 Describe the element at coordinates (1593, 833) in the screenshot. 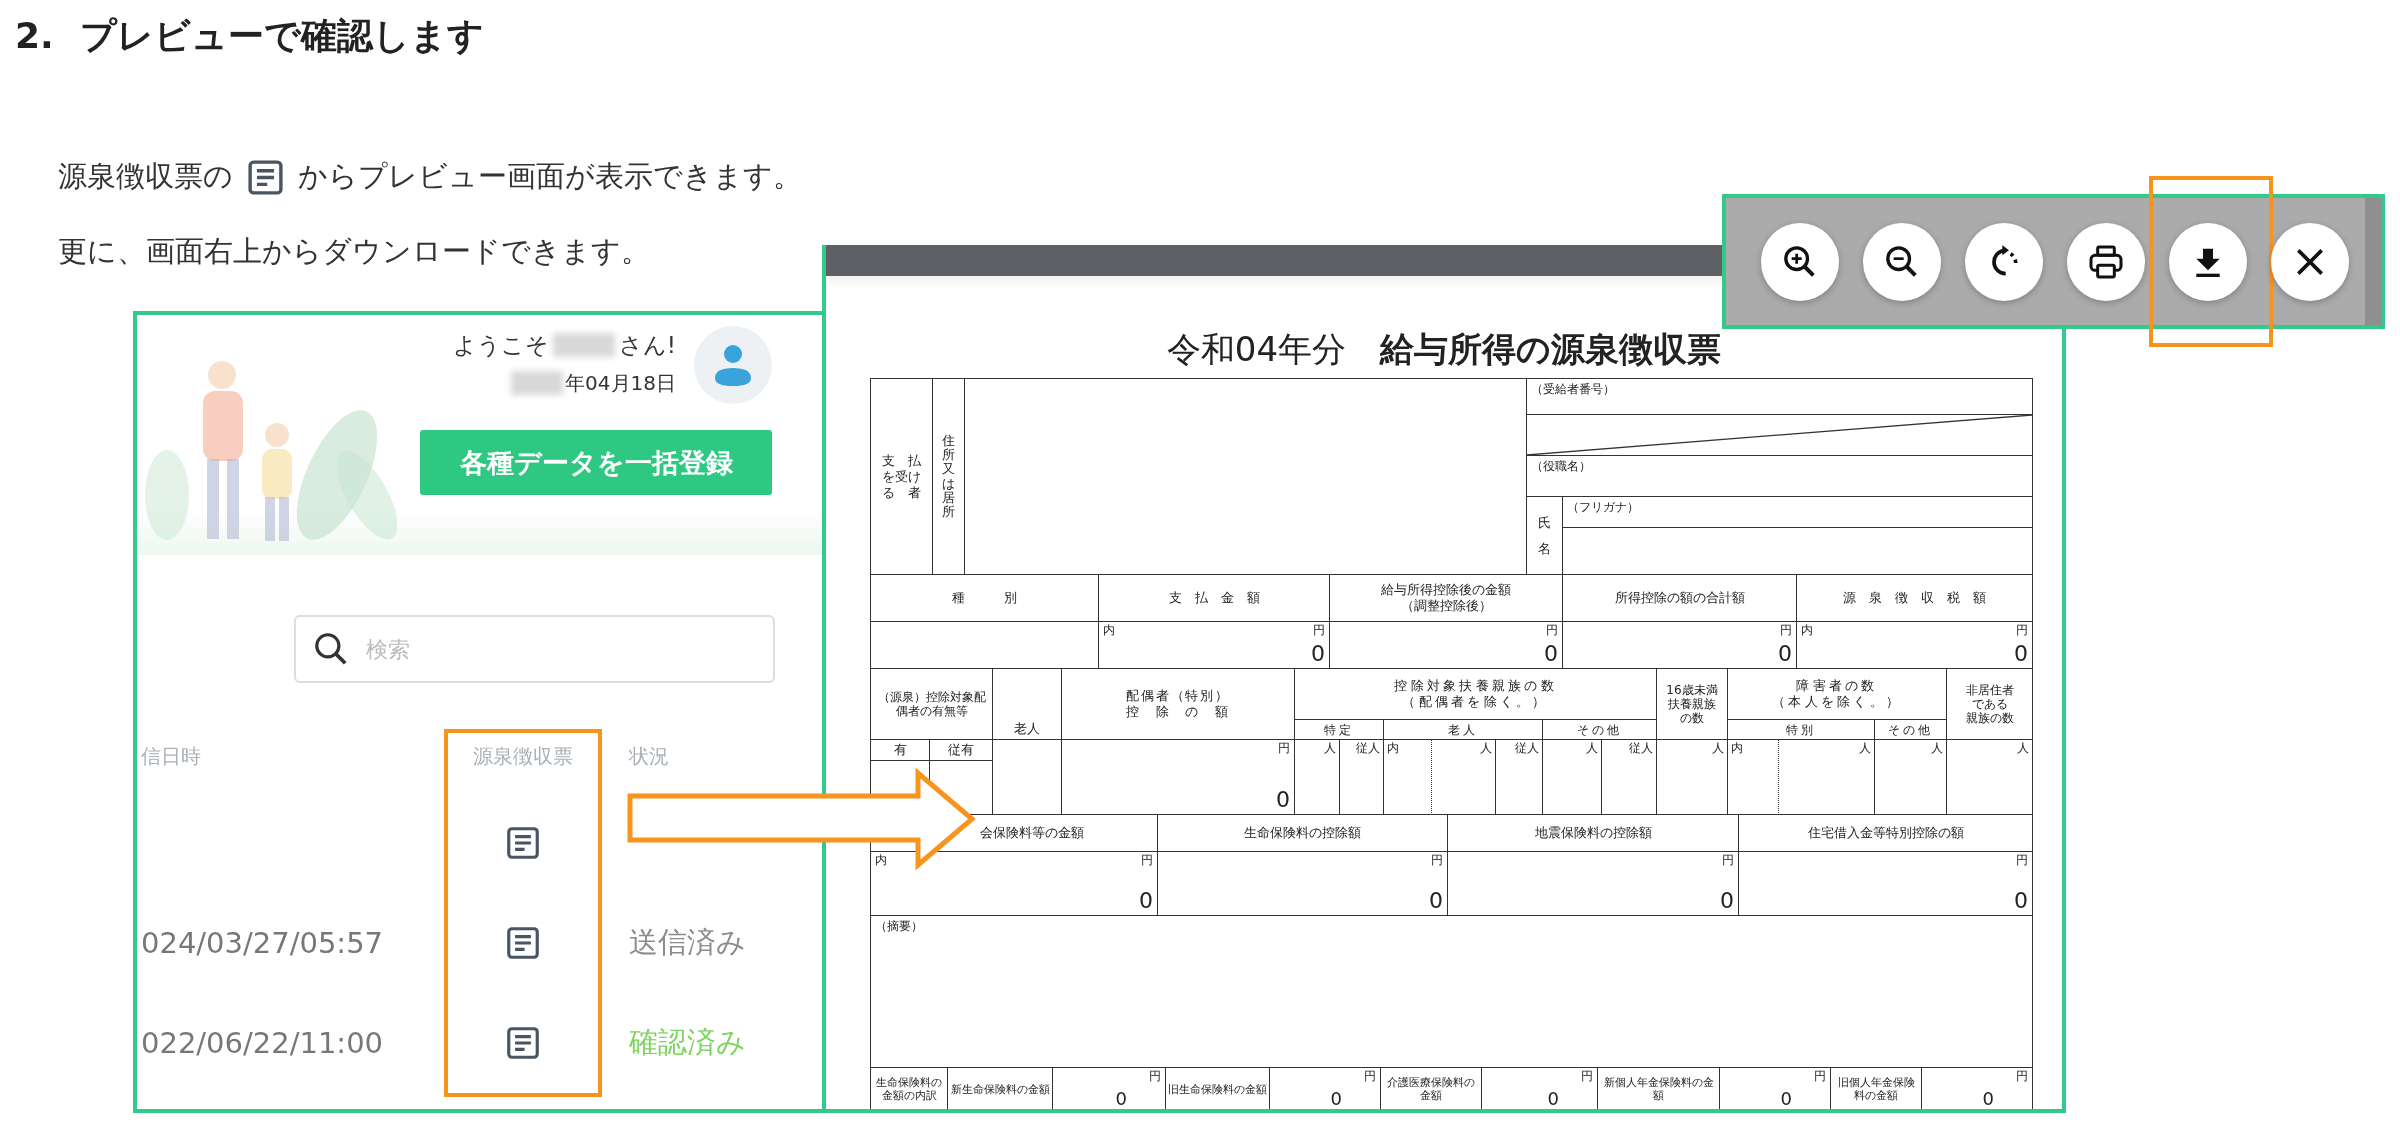

I see `form-label: 地震保険料の控除額` at that location.